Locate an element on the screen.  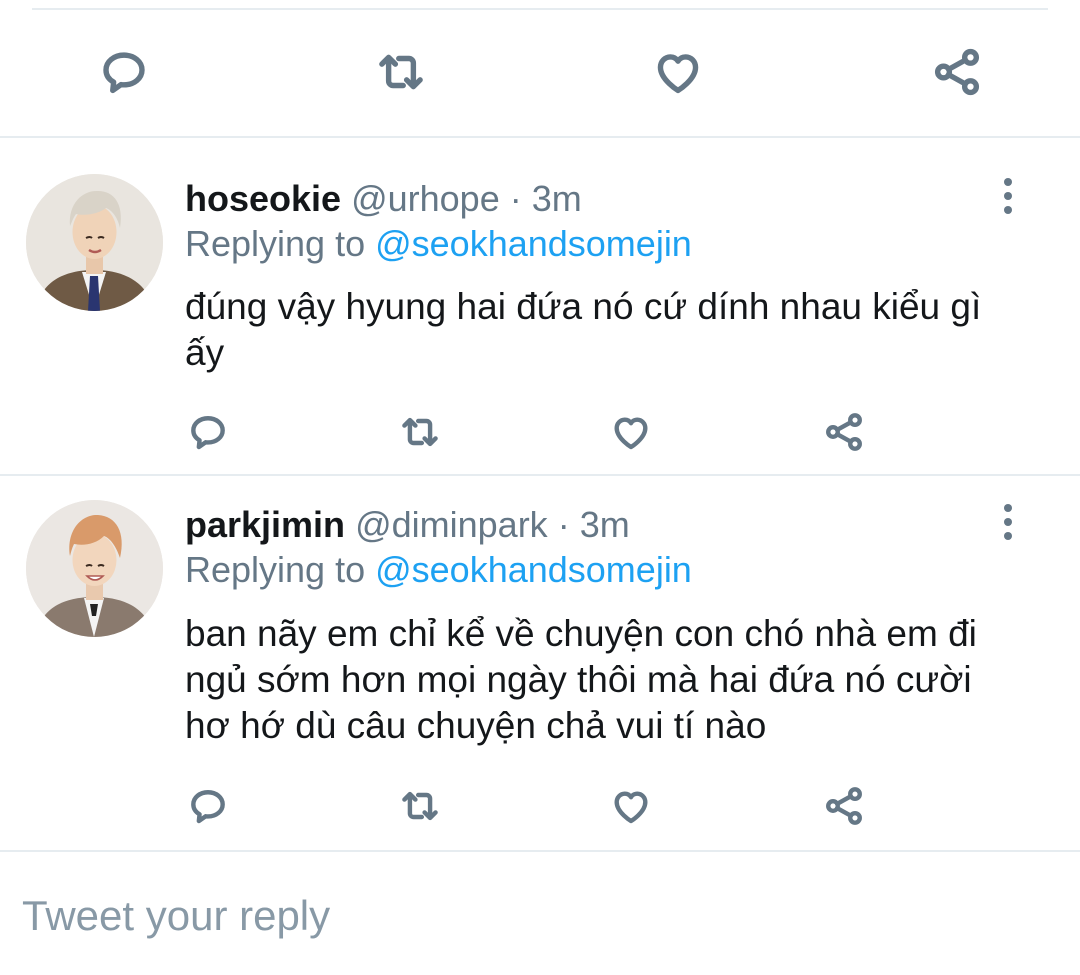
divider is located at coordinates (540, 851).